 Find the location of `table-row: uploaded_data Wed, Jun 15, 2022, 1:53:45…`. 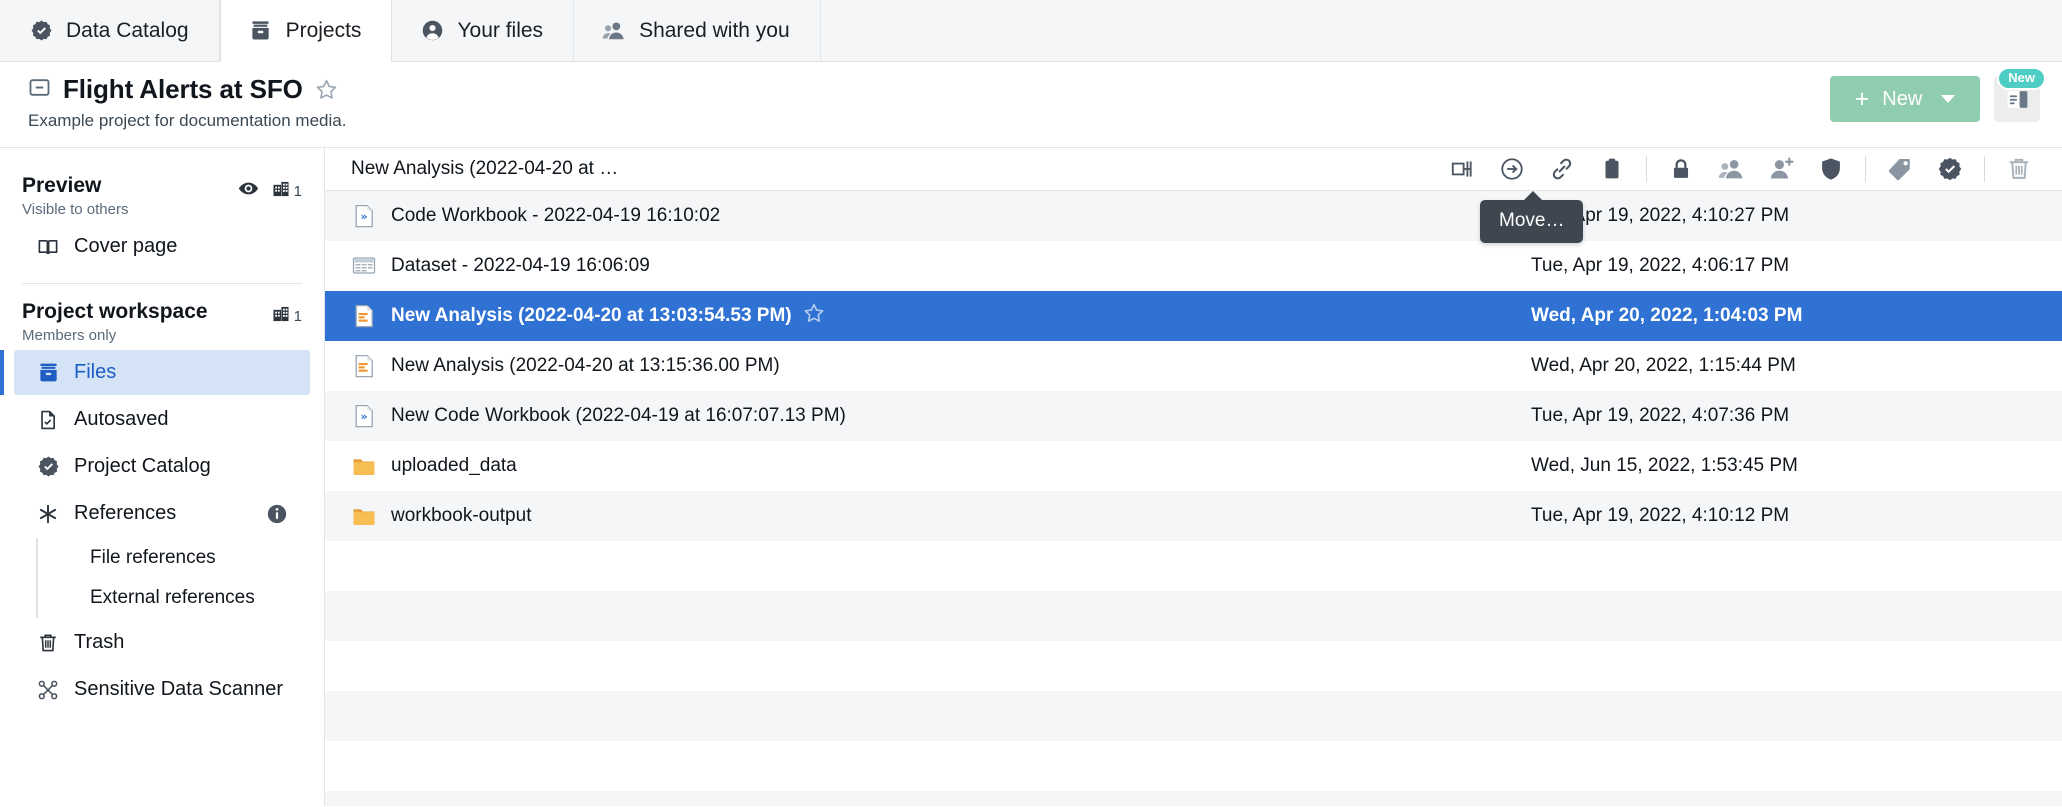

table-row: uploaded_data Wed, Jun 15, 2022, 1:53:45… is located at coordinates (1193, 466).